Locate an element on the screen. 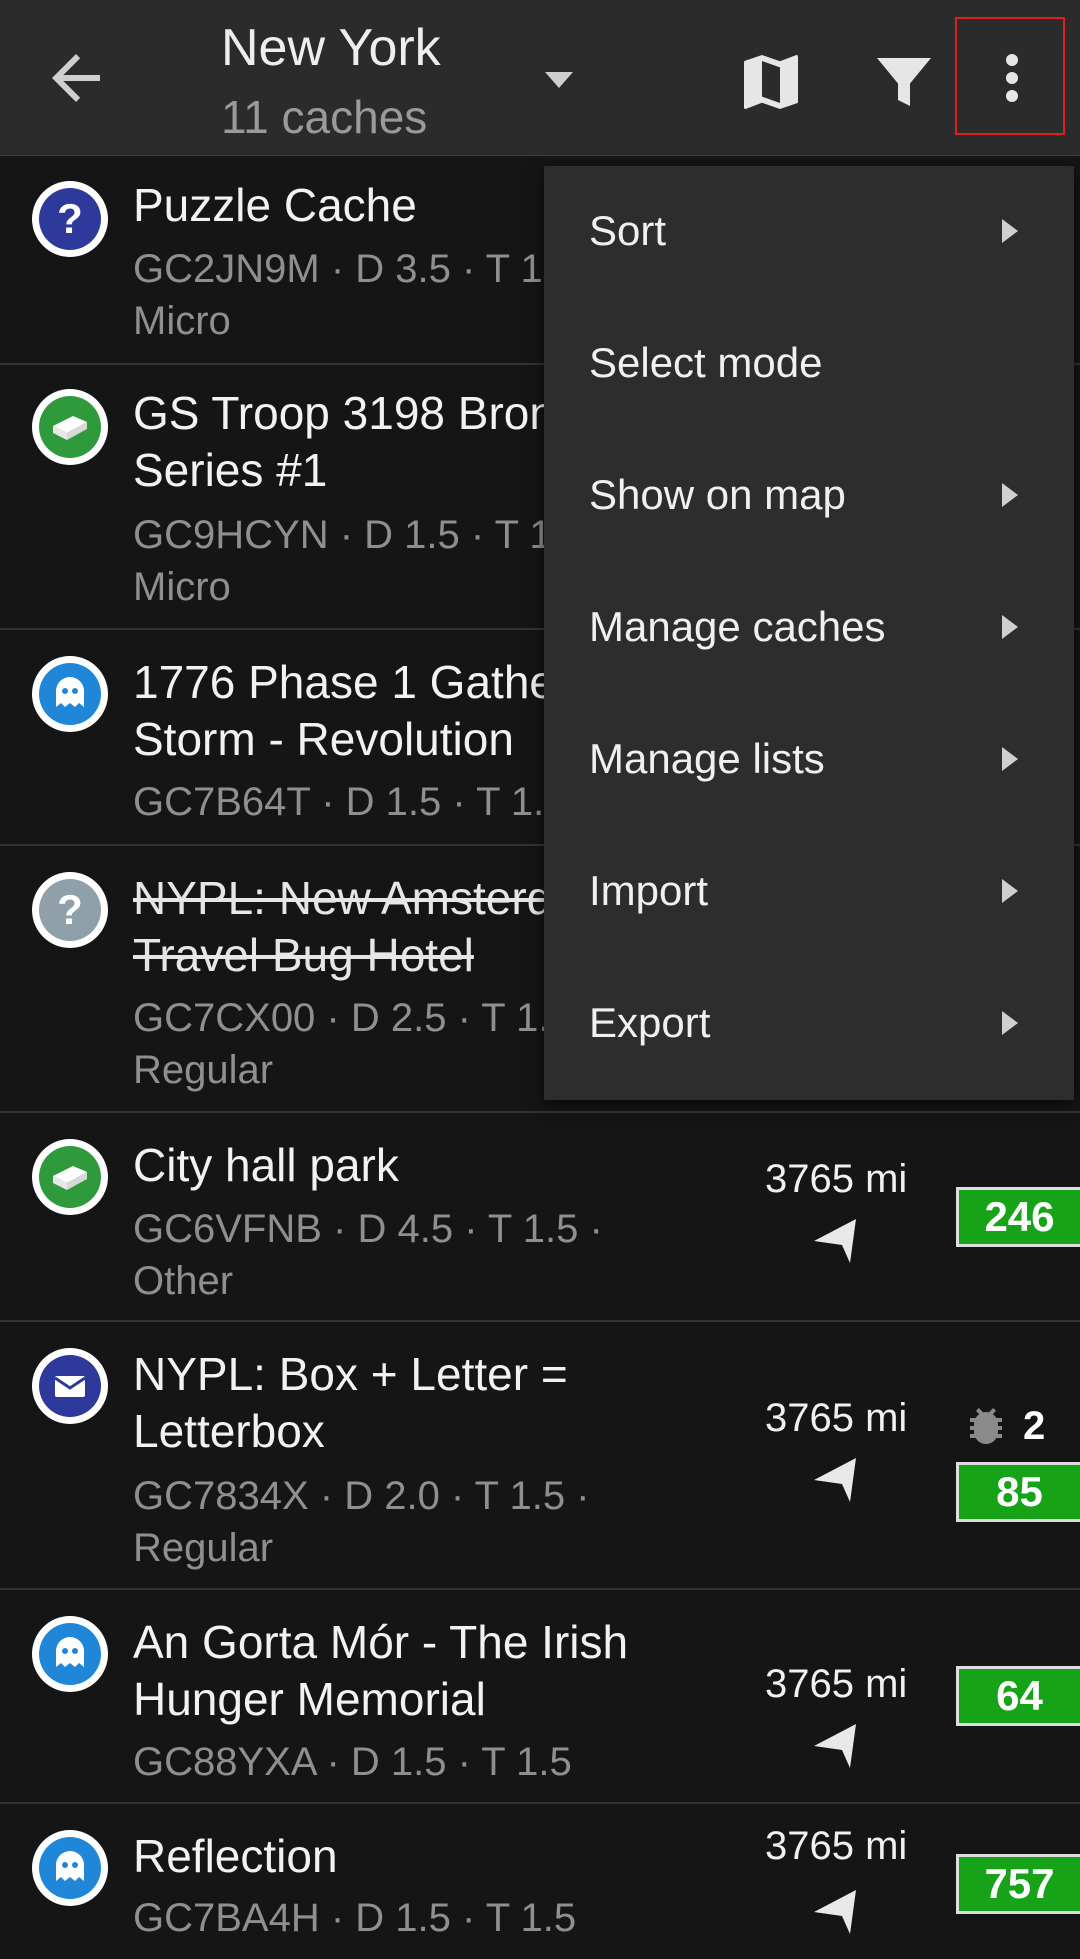 This screenshot has width=1080, height=1959. cache-meta: GC7834X · D 2.0 · T 1.5 · Regular is located at coordinates (361, 1522).